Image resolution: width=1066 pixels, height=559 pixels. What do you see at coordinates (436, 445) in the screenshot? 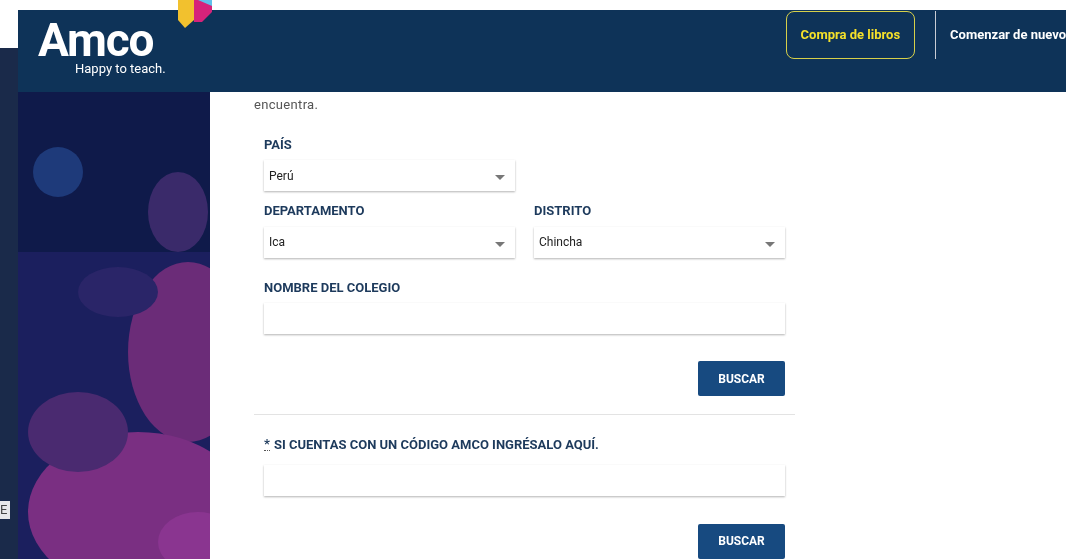
I see `field-label: SI CUENTAS CON UN CÓDIGO AMCO INGRÉSALO AQUÍ.` at bounding box center [436, 445].